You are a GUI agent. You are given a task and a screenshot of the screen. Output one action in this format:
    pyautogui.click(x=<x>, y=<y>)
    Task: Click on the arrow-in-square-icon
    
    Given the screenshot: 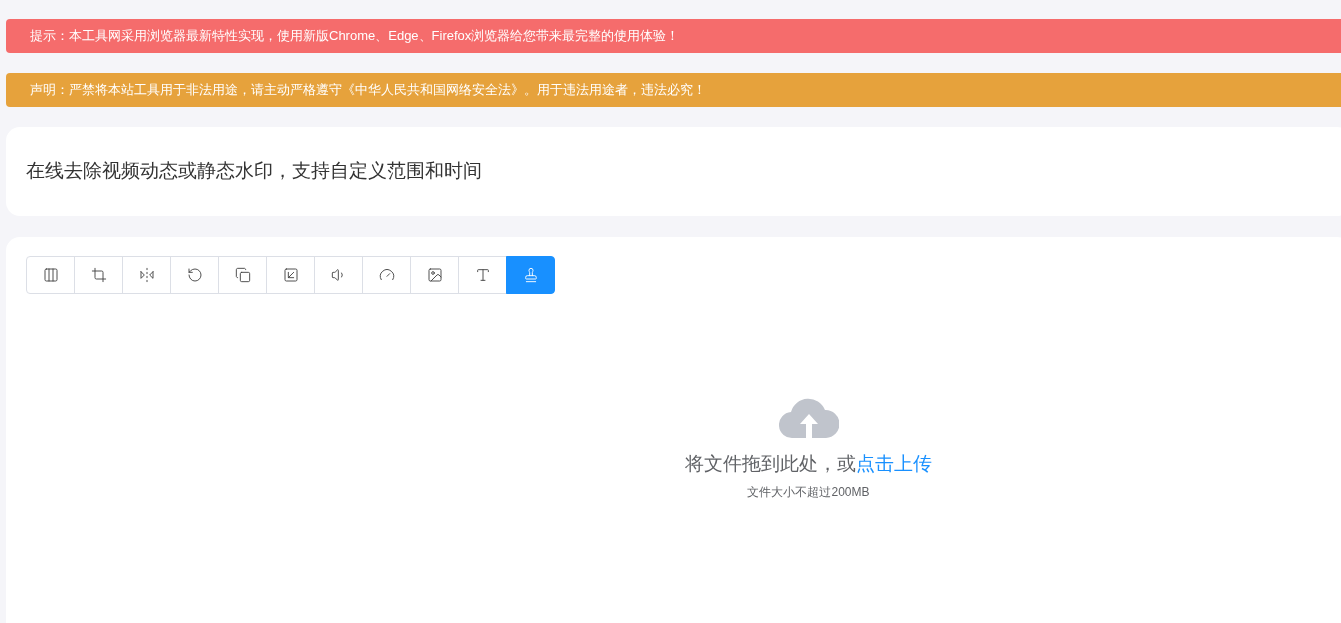 What is the action you would take?
    pyautogui.click(x=290, y=275)
    